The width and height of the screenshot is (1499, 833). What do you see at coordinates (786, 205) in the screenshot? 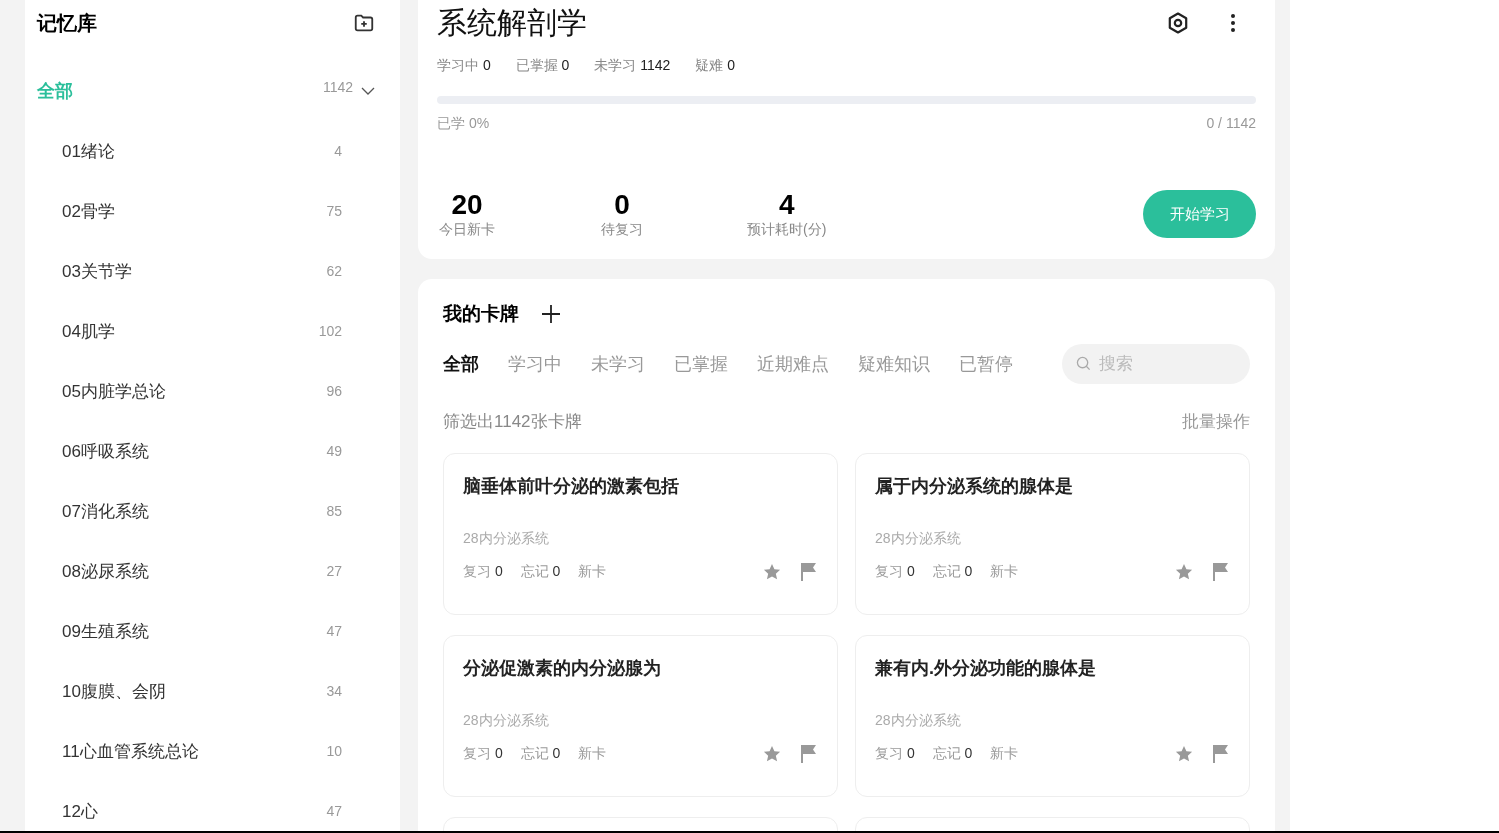
I see `stat-value: 4` at bounding box center [786, 205].